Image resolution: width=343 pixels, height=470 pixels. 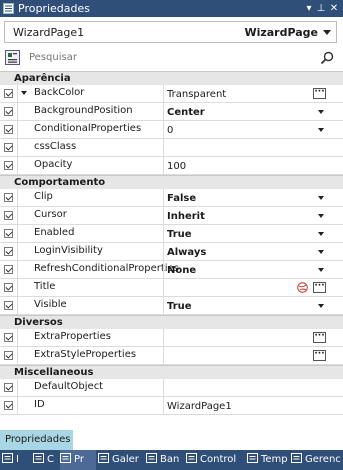 I want to click on object-selector: WizardPage1 WizardPage, so click(x=170, y=32).